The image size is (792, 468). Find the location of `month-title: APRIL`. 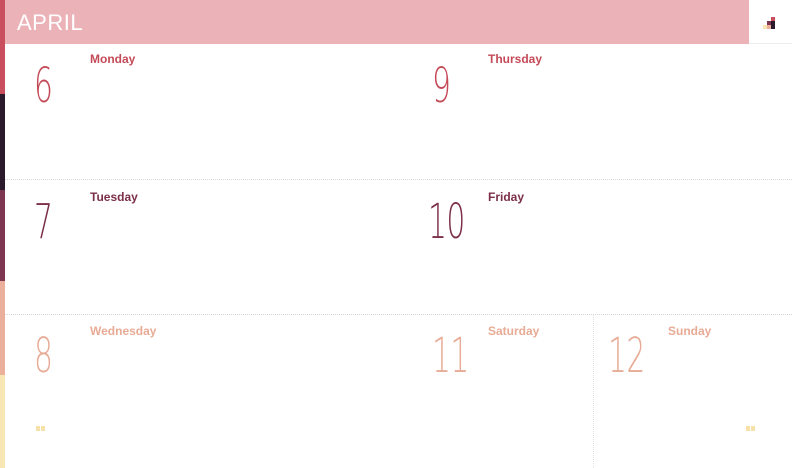

month-title: APRIL is located at coordinates (50, 22).